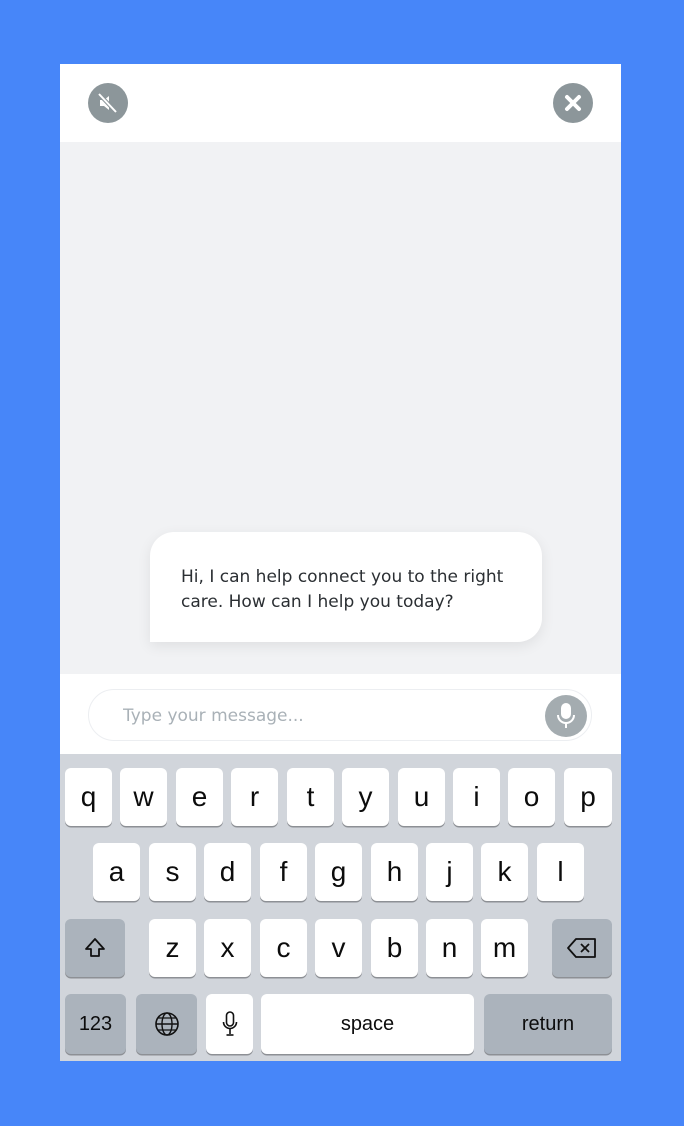 This screenshot has width=684, height=1126. I want to click on key-d: d, so click(227, 872).